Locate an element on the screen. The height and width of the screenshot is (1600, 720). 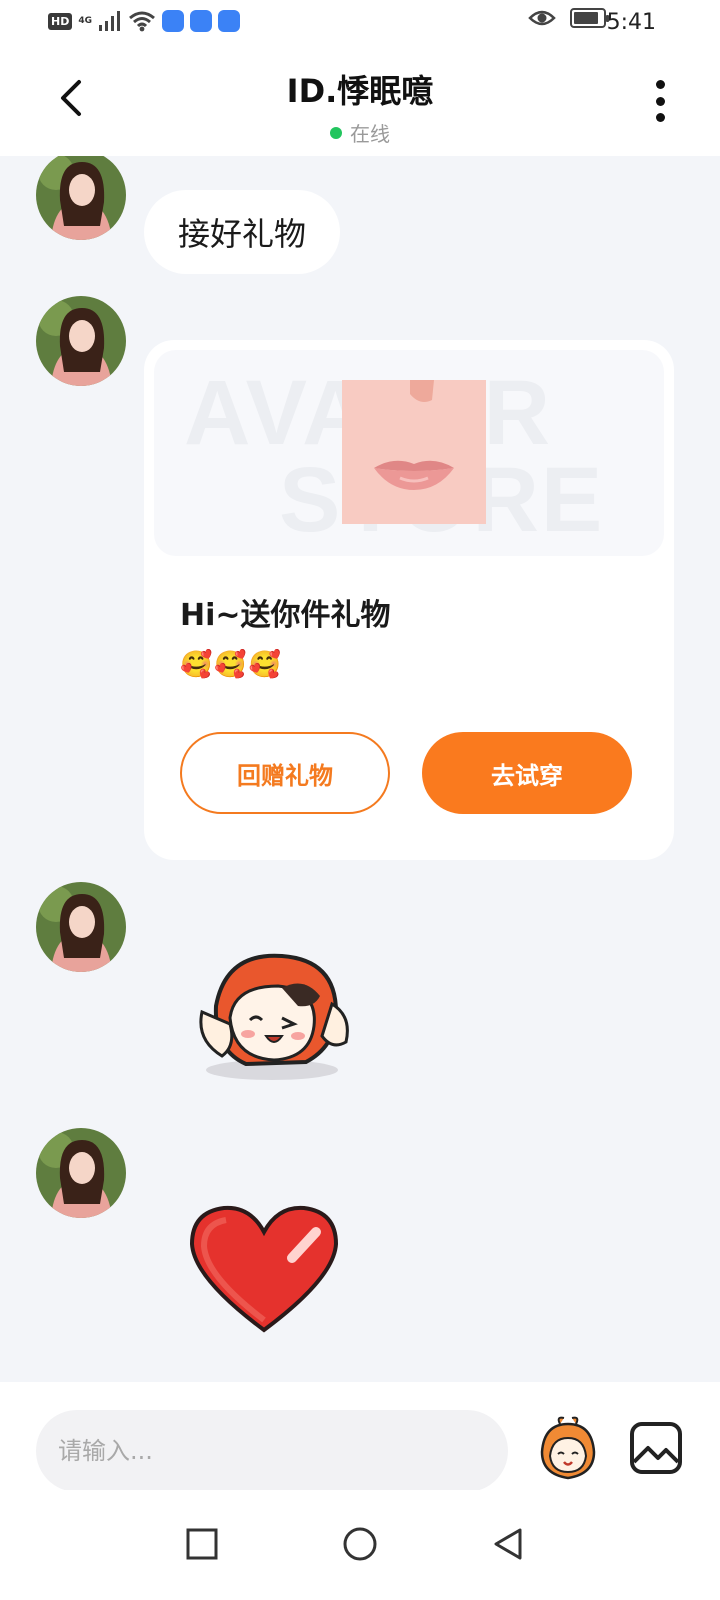
lips-image is located at coordinates (414, 452).